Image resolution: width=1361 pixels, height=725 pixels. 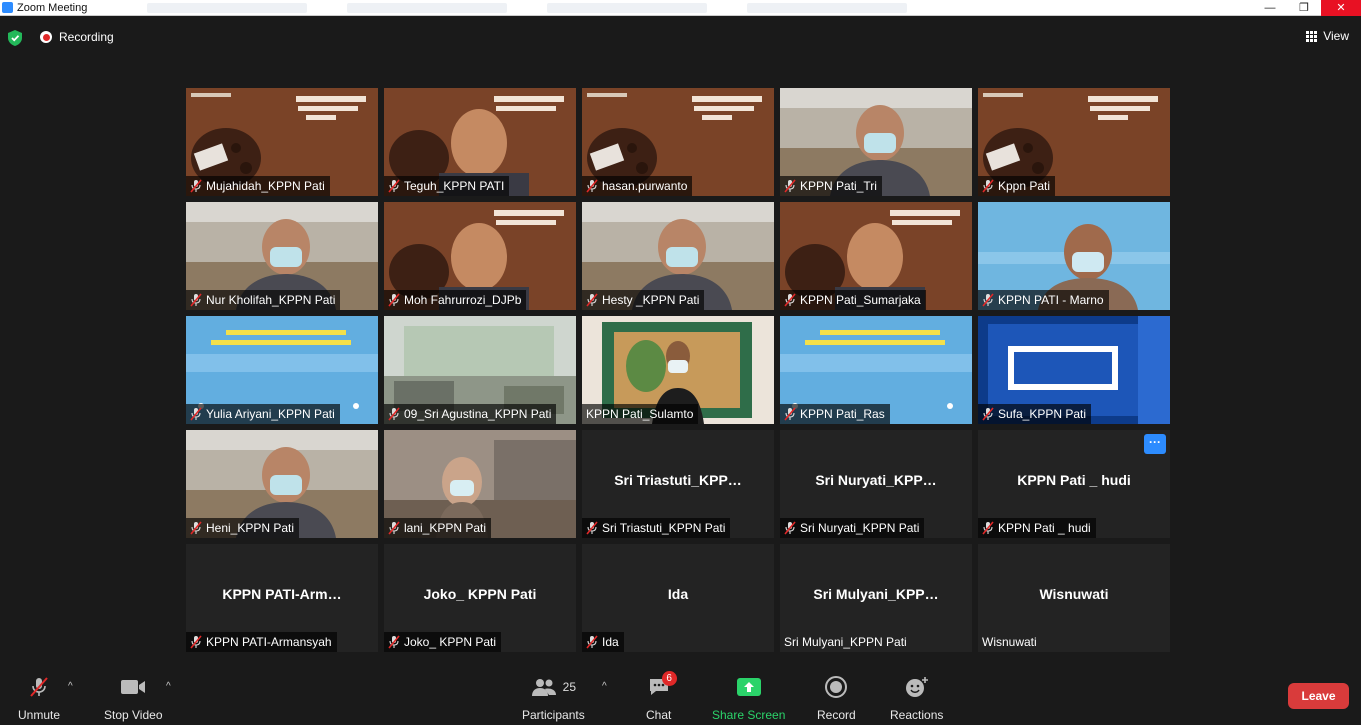 What do you see at coordinates (678, 256) in the screenshot?
I see `participant-tile: Hesty _KPPN Pati` at bounding box center [678, 256].